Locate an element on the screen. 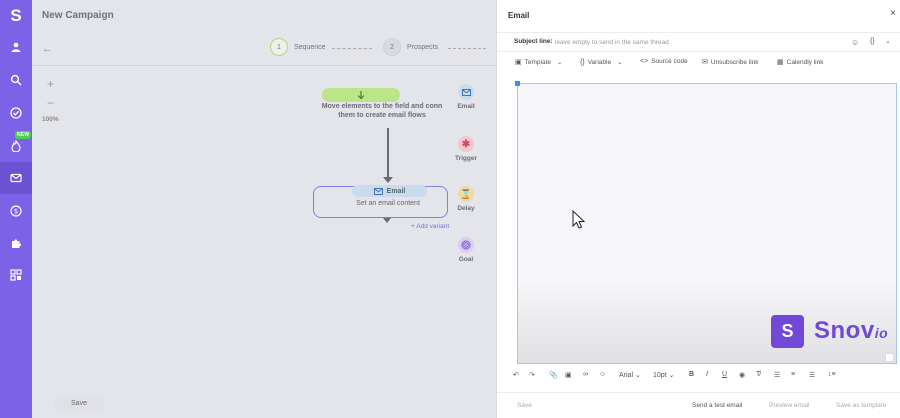 This screenshot has height=418, width=900. variable-dropdown: {} Variable ⌄ is located at coordinates (601, 62).